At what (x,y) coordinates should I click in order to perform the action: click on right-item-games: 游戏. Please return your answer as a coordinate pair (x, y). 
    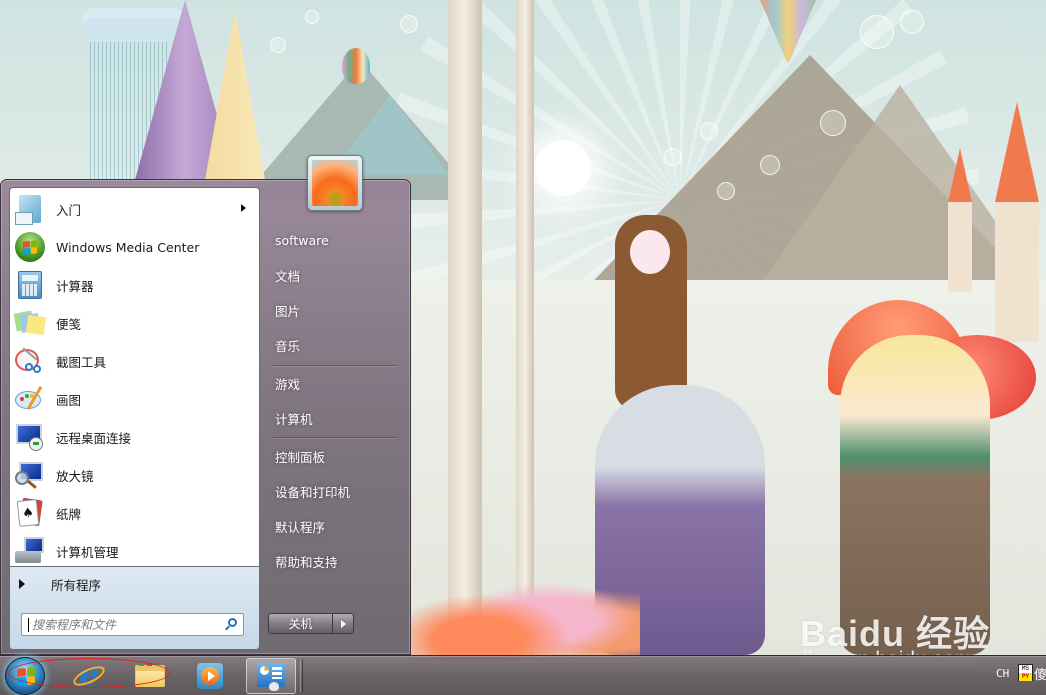
    Looking at the image, I should click on (332, 383).